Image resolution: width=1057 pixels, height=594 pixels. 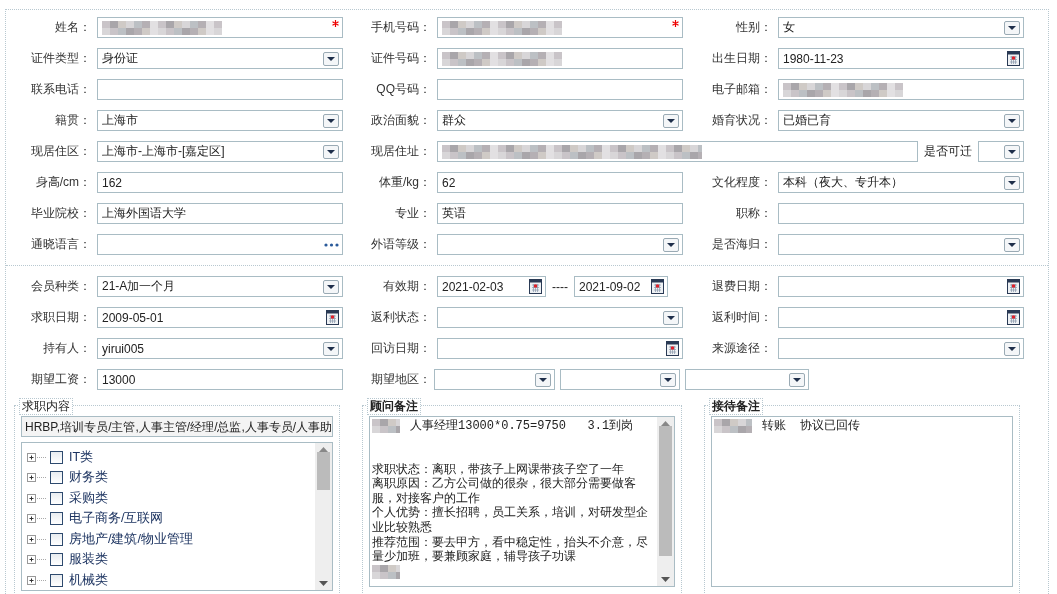 What do you see at coordinates (220, 244) in the screenshot?
I see `picker-field` at bounding box center [220, 244].